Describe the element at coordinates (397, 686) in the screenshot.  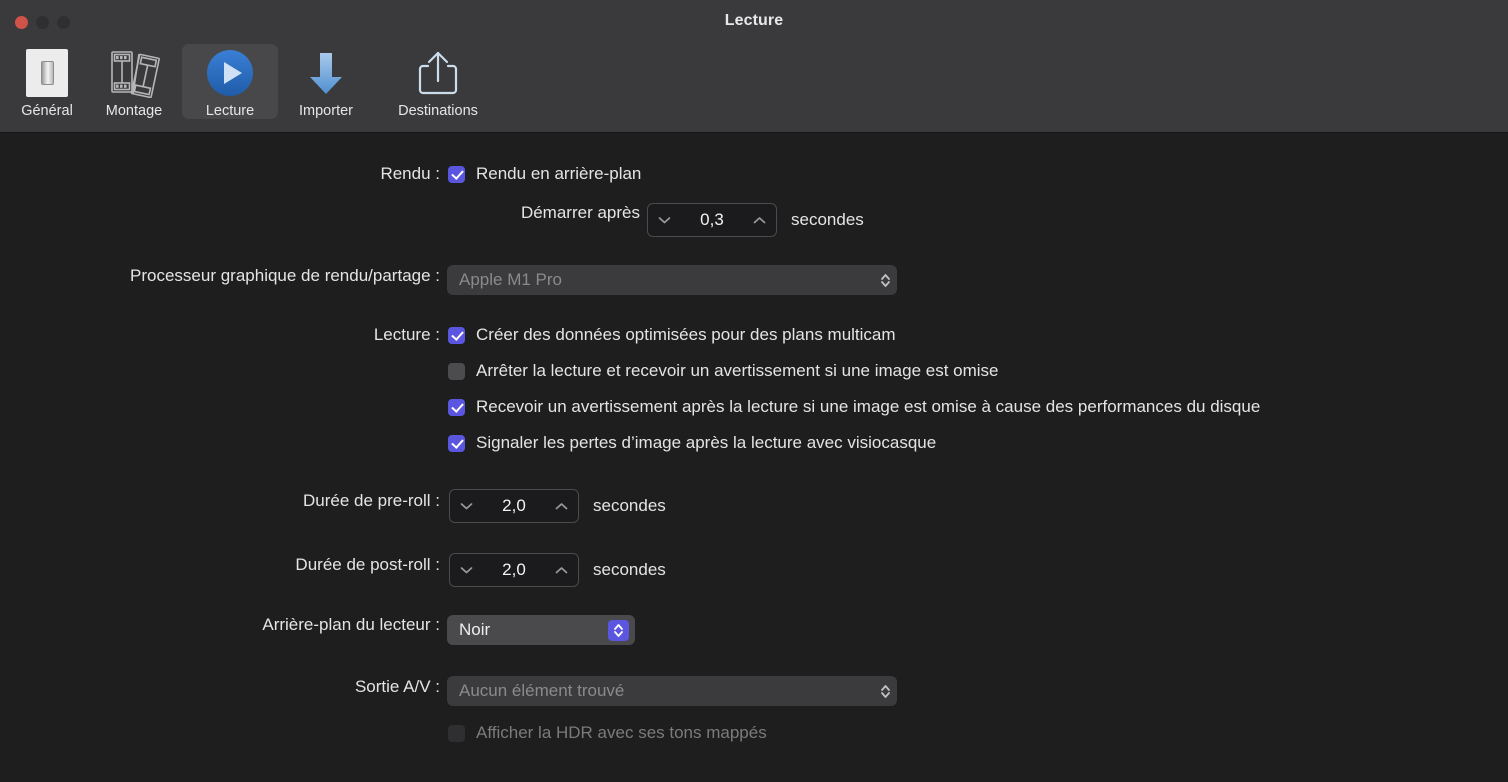
I see `av-output-label: Sortie A/V :` at that location.